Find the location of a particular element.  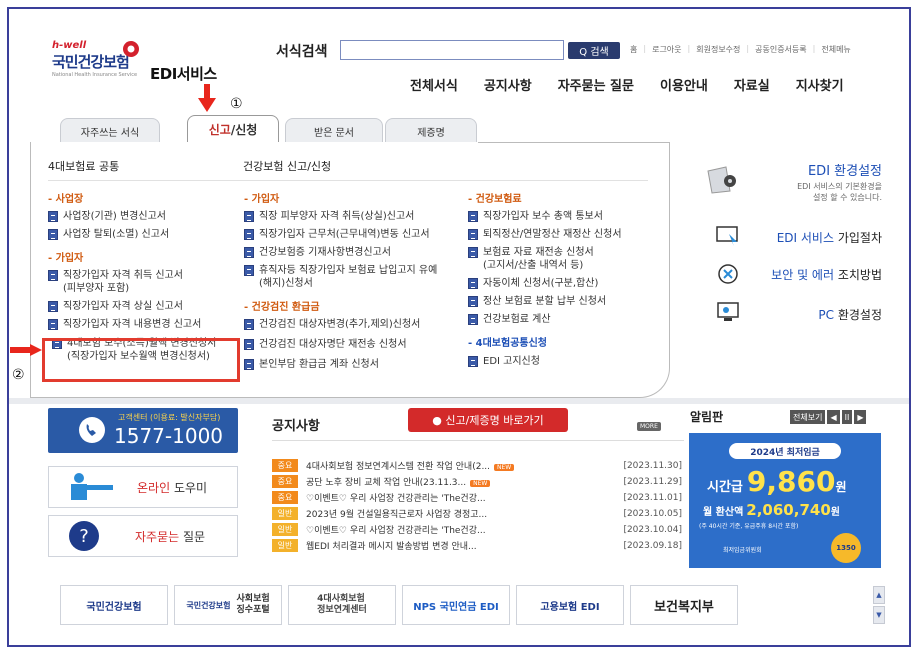

list-item: 자동이체 신청서(구분,합산) is located at coordinates (563, 283).